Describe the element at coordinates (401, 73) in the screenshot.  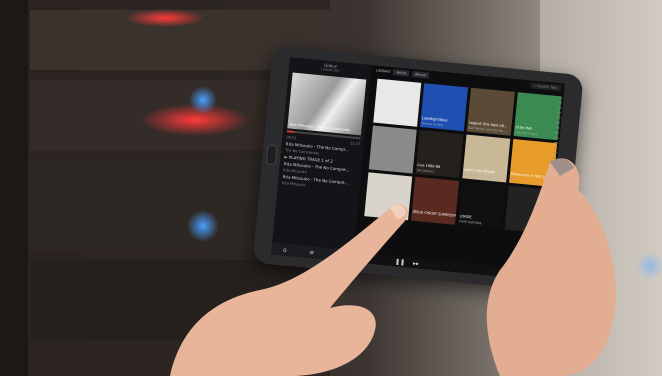
I see `tab-artist: Artist` at that location.